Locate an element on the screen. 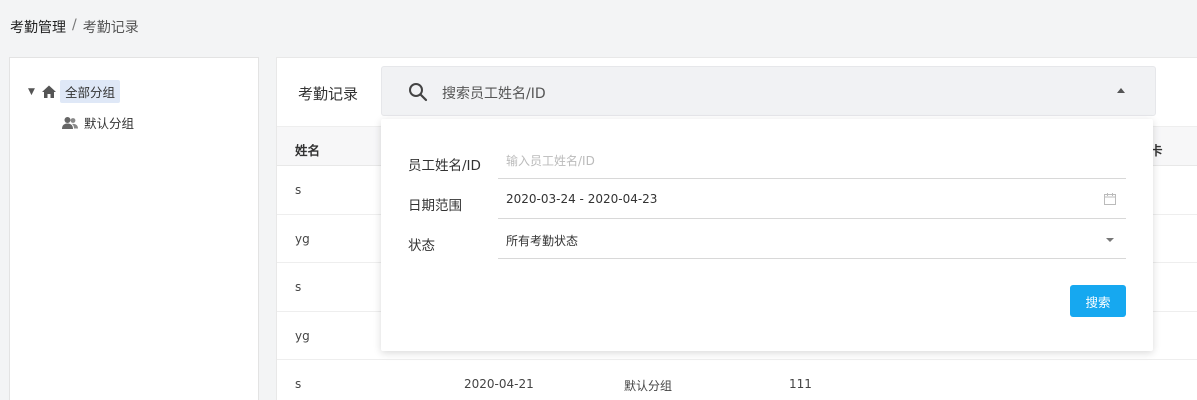 Image resolution: width=1197 pixels, height=400 pixels. breadcrumb: 考勤管理 / 考勤记录 is located at coordinates (74, 27).